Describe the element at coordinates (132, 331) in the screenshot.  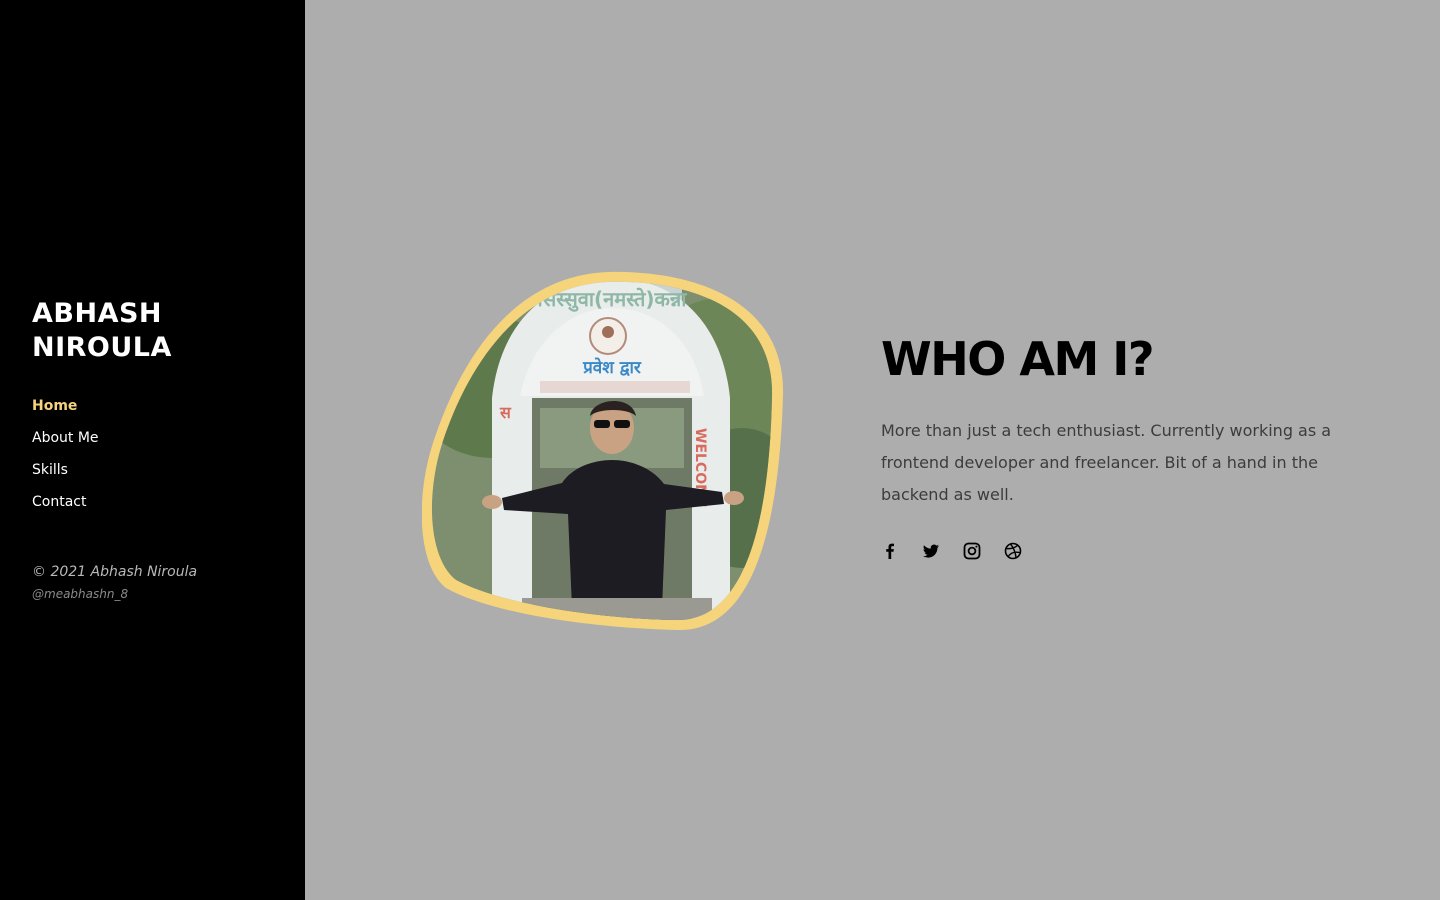
I see `brand-name: ABHASH NIROULA` at that location.